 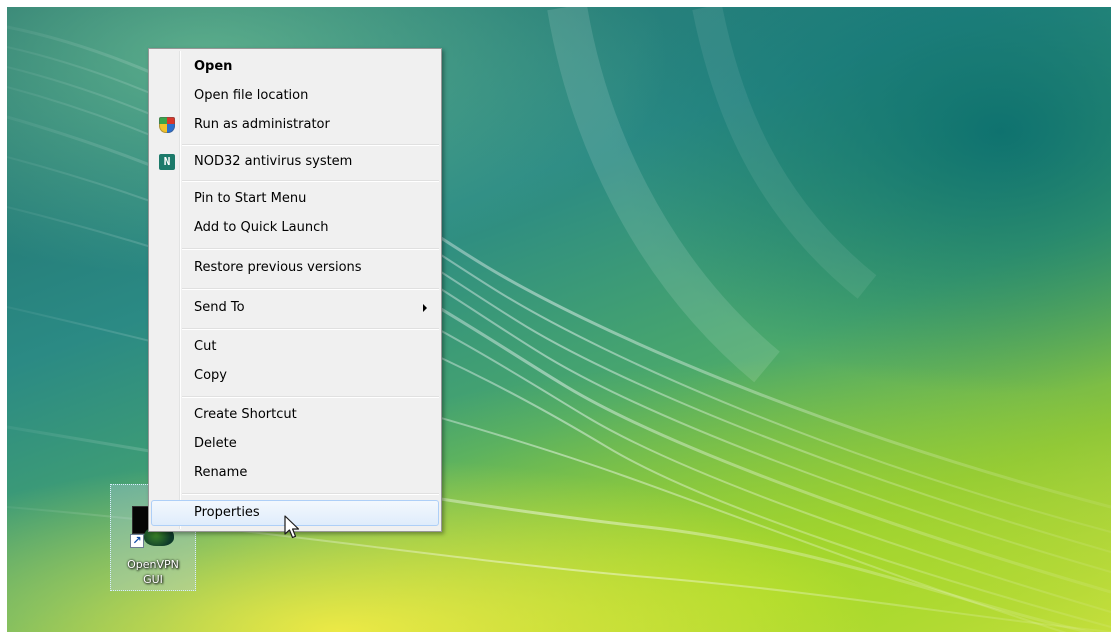 What do you see at coordinates (167, 125) in the screenshot?
I see `uac-shield-icon` at bounding box center [167, 125].